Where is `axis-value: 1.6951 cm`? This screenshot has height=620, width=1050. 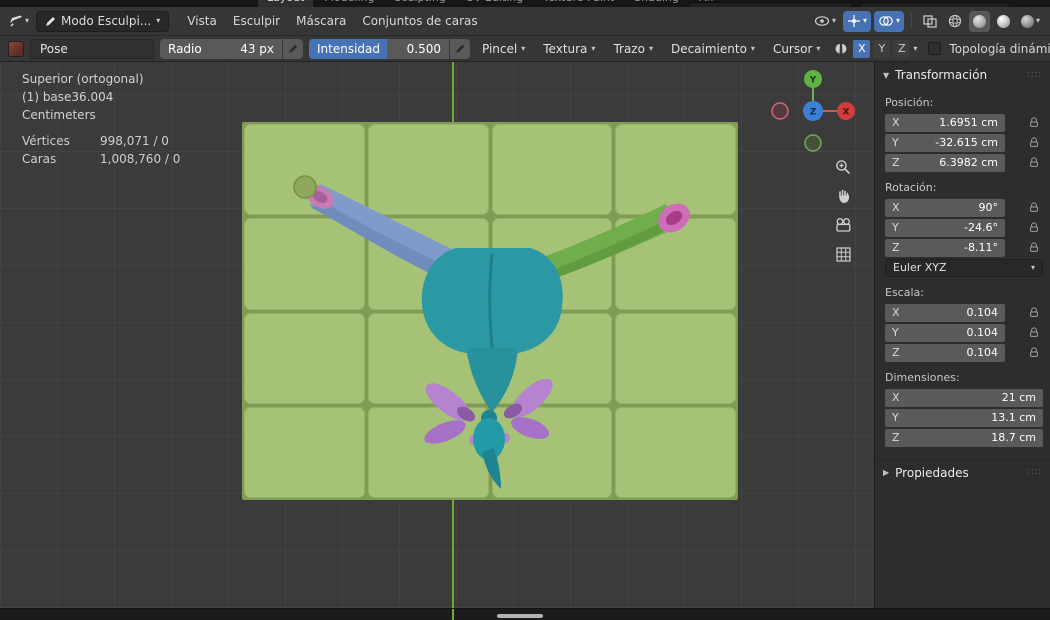 axis-value: 1.6951 cm is located at coordinates (968, 122).